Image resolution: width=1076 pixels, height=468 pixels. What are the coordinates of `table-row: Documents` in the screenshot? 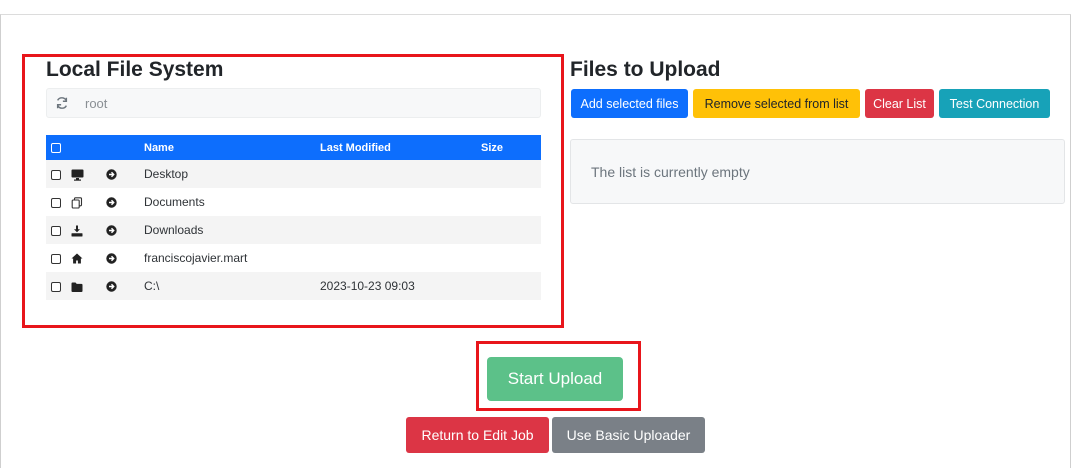 It's located at (293, 202).